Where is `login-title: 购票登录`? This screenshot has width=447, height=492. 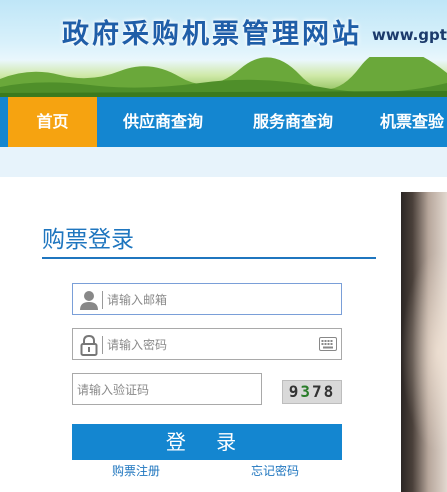 login-title: 购票登录 is located at coordinates (88, 240).